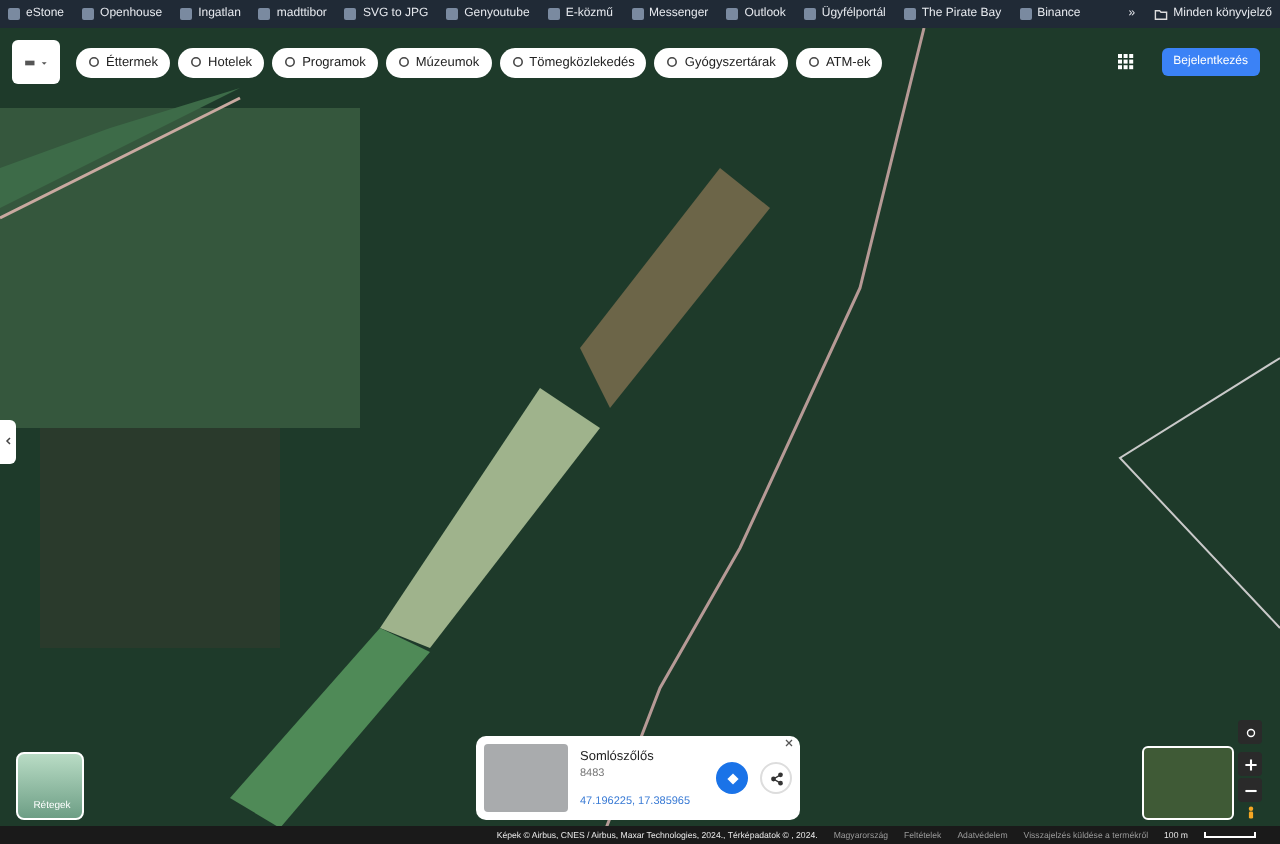 The width and height of the screenshot is (1280, 844). Describe the element at coordinates (526, 778) in the screenshot. I see `photo-placeholder` at that location.